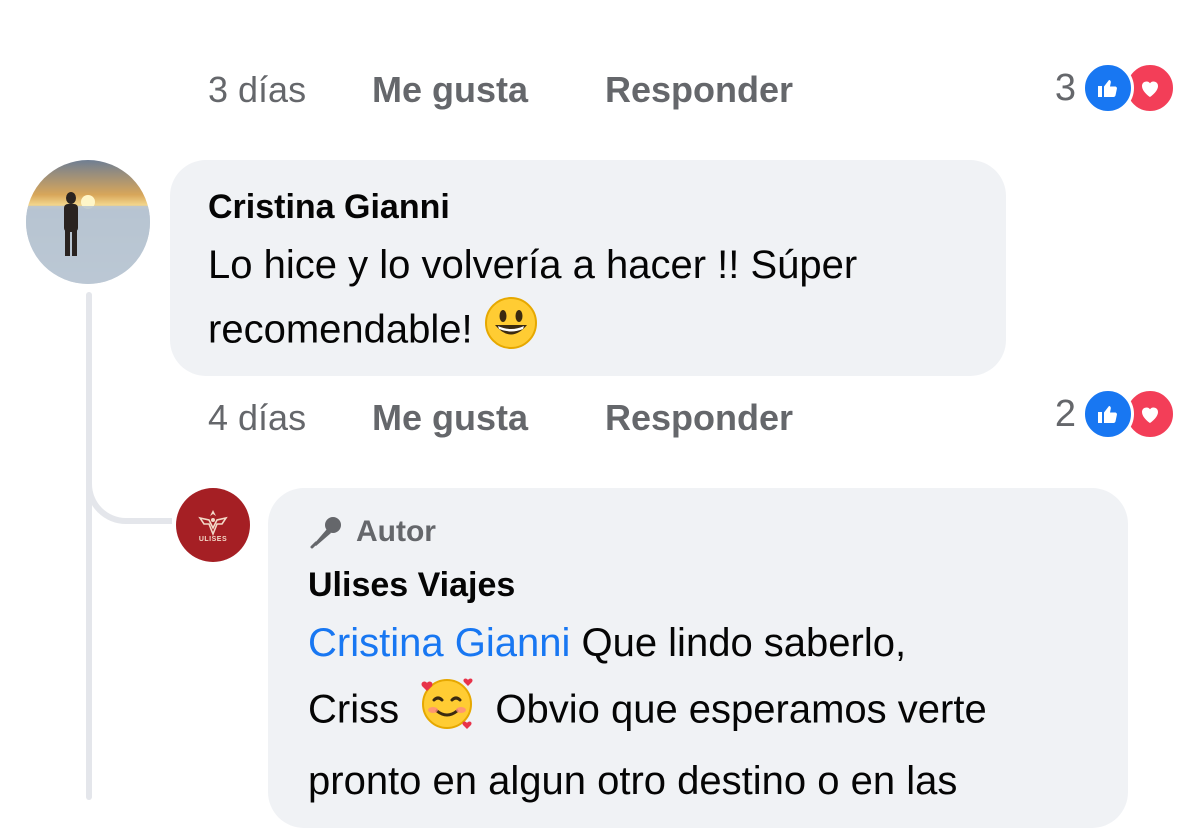  Describe the element at coordinates (129, 497) in the screenshot. I see `thread-connector` at that location.